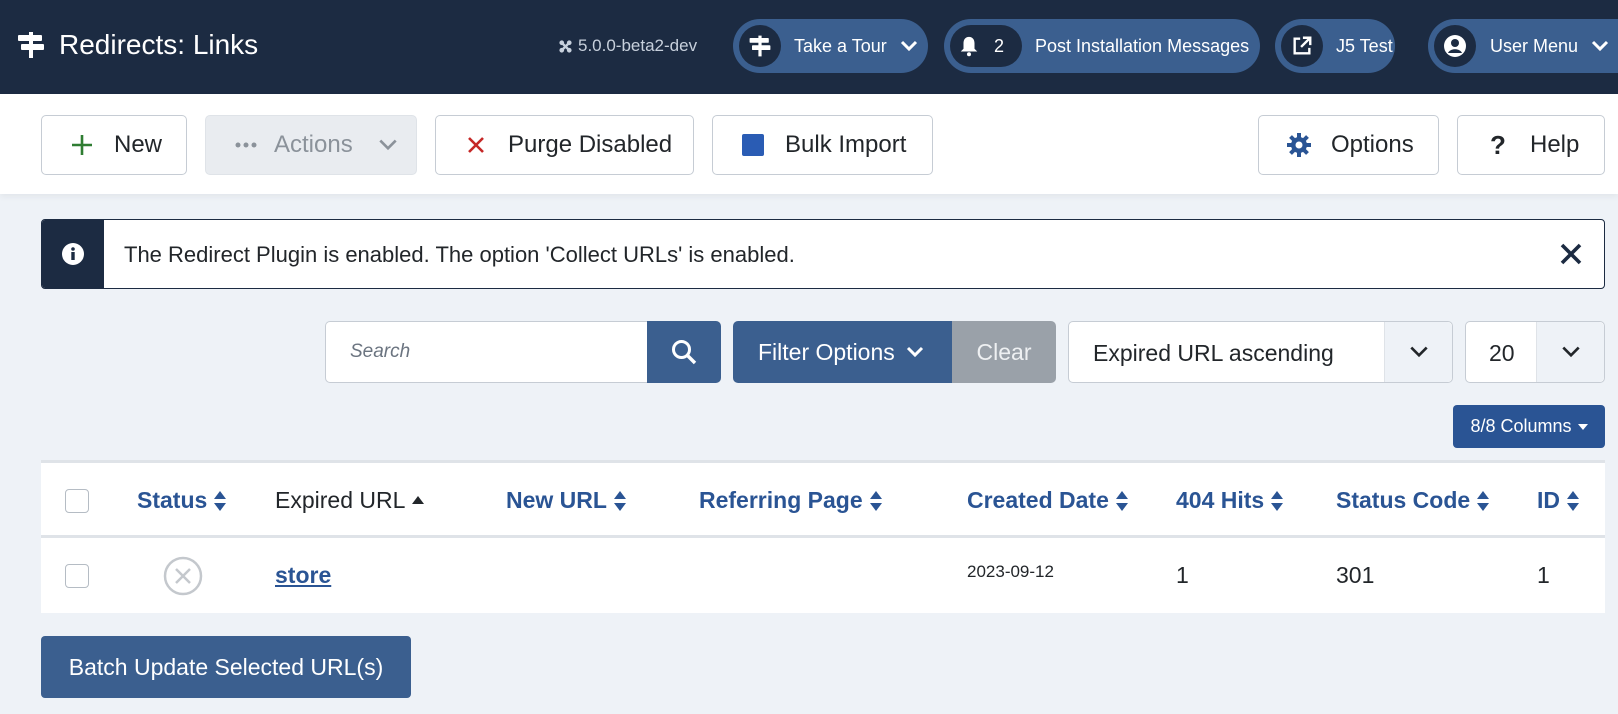 Image resolution: width=1618 pixels, height=714 pixels. I want to click on site-link-button: J5 Test, so click(1335, 46).